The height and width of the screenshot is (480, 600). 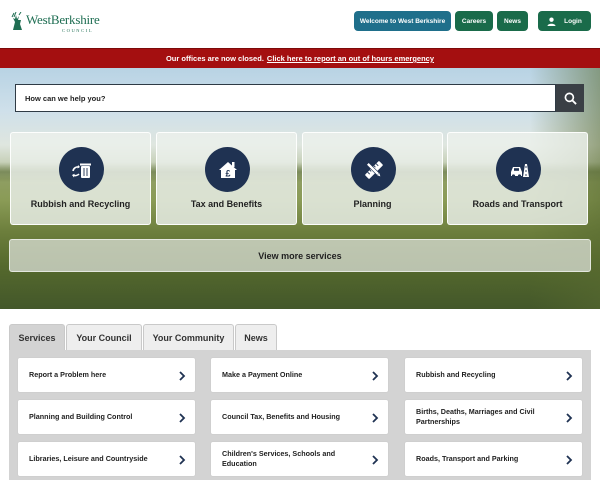 I want to click on deer-logo-icon, so click(x=16, y=21).